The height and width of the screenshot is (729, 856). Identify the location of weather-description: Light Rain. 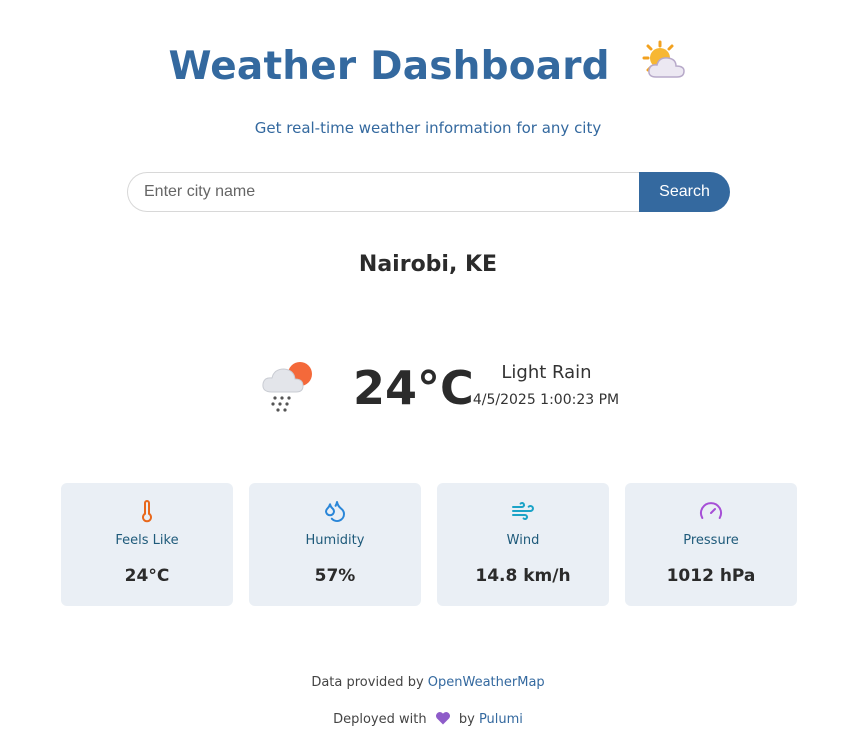
(546, 372).